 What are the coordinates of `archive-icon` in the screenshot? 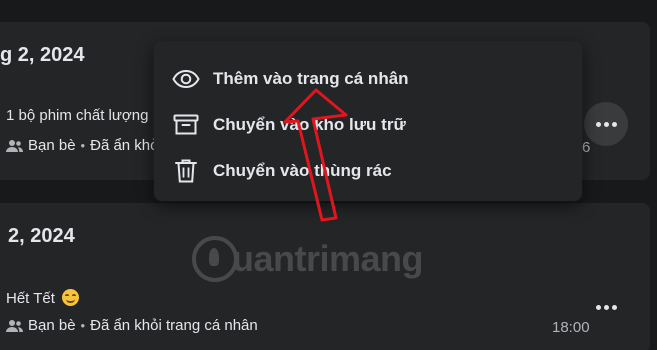 It's located at (186, 125).